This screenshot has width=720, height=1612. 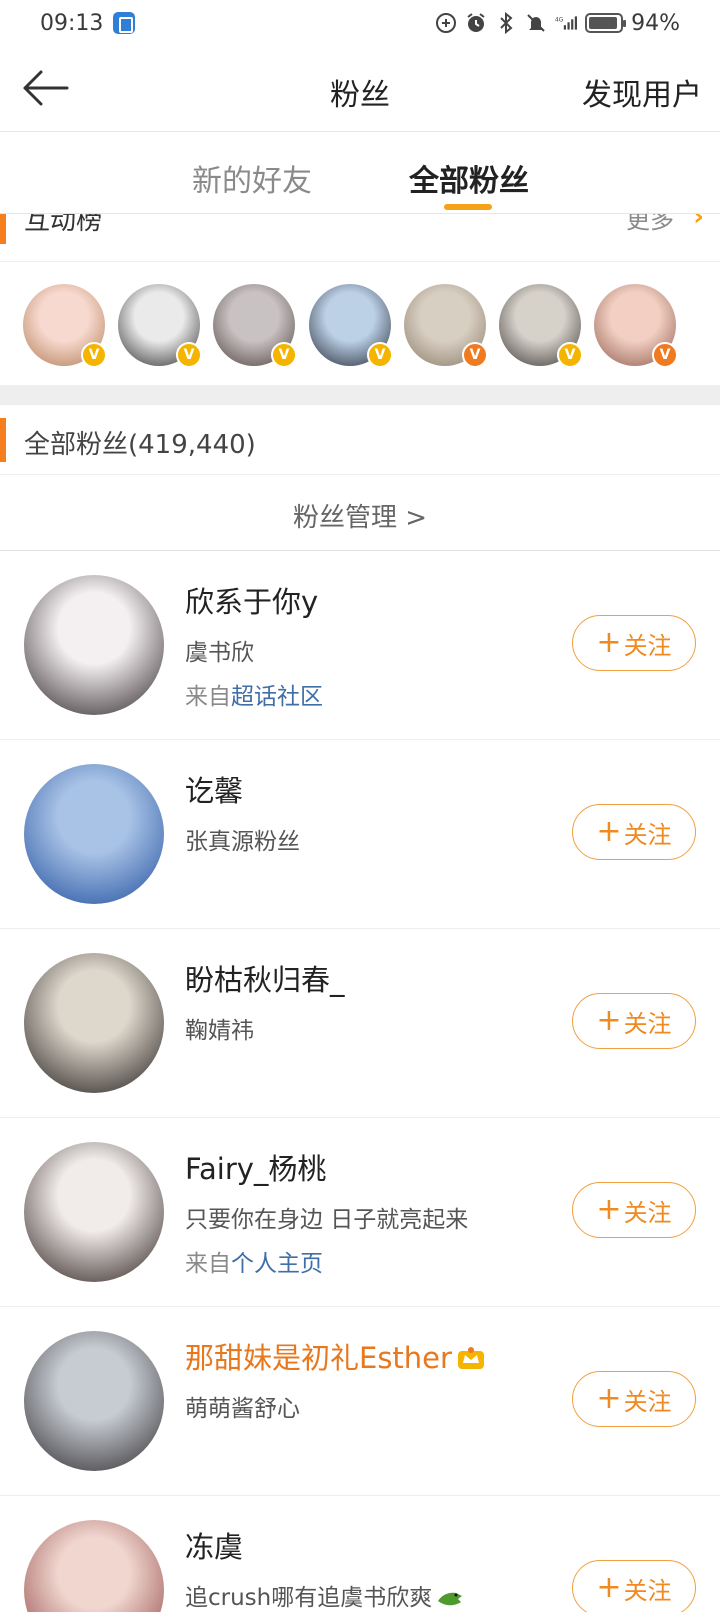 I want to click on fan-source: 来自超话社区, so click(x=254, y=694).